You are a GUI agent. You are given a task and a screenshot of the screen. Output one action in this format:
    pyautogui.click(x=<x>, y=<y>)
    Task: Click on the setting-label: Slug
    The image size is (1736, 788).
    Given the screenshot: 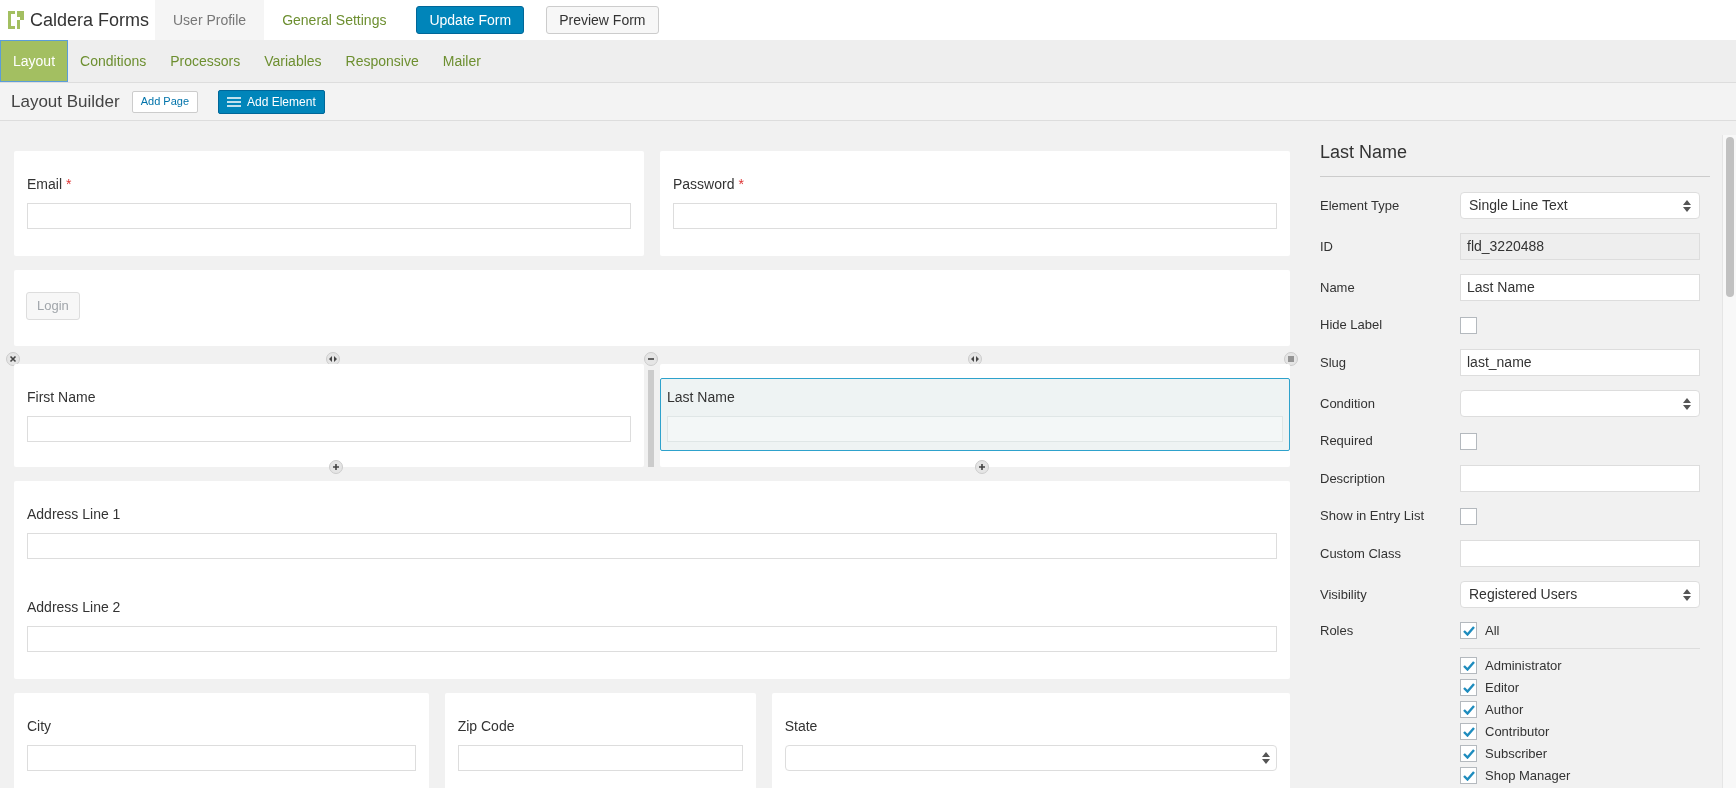 What is the action you would take?
    pyautogui.click(x=1334, y=362)
    